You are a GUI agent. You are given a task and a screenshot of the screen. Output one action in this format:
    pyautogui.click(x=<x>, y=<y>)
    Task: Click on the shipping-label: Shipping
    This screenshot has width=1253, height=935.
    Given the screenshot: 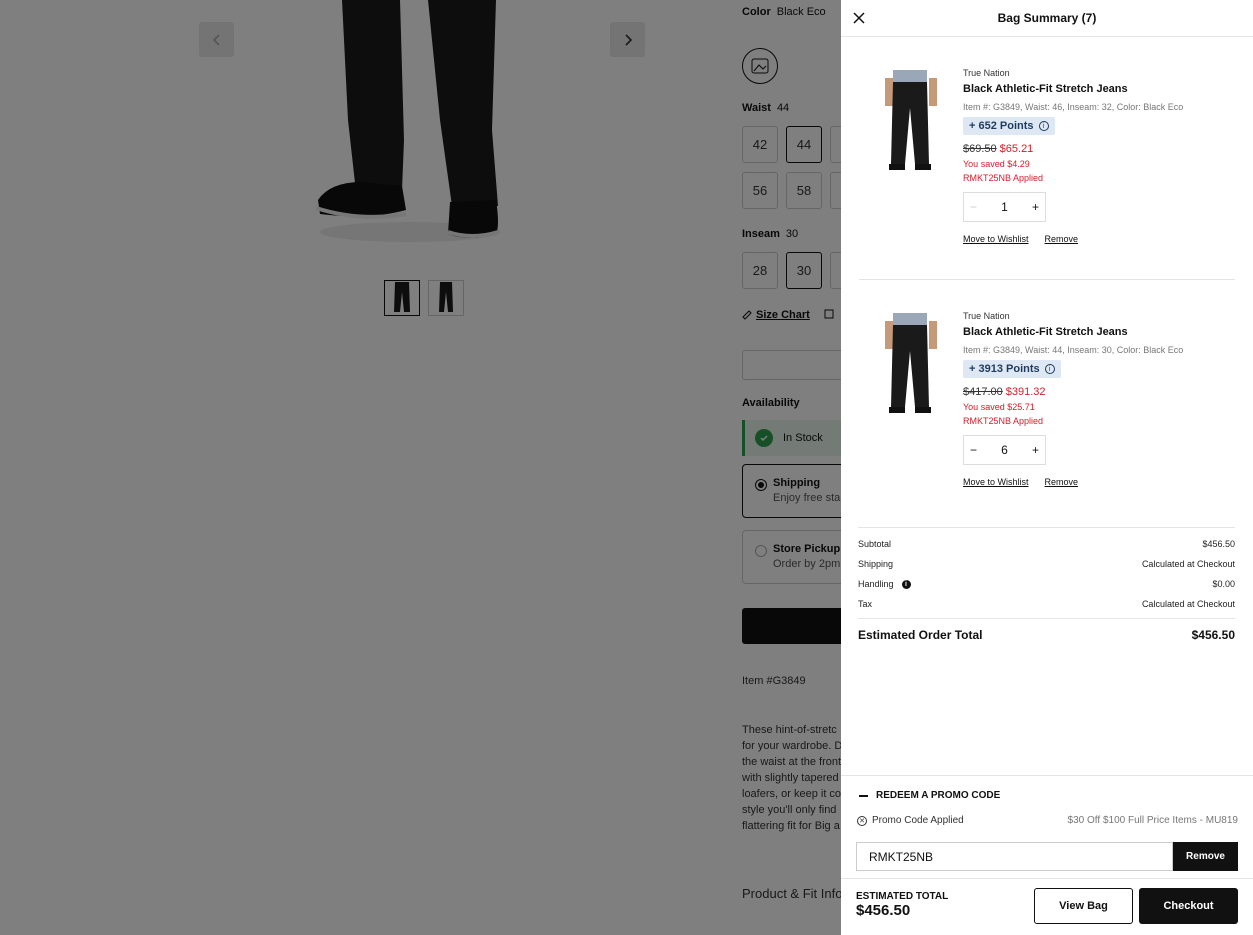 What is the action you would take?
    pyautogui.click(x=876, y=564)
    